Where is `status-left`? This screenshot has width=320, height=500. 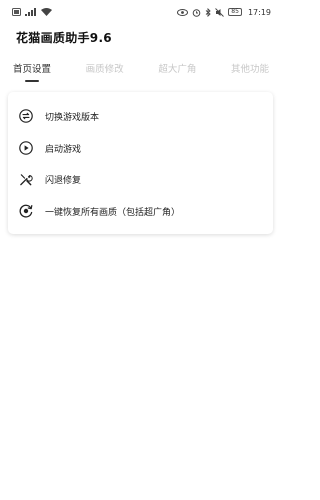 status-left is located at coordinates (32, 12).